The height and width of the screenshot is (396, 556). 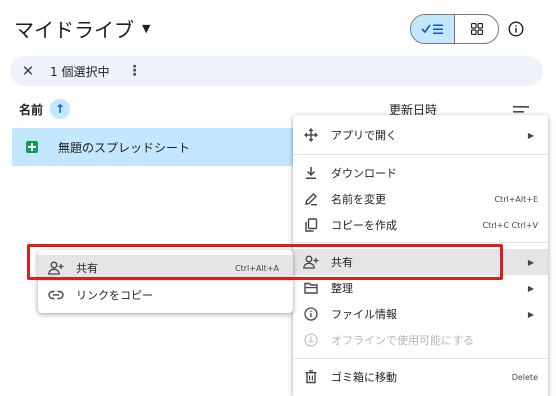 What do you see at coordinates (420, 377) in the screenshot?
I see `menu-item-trash: ゴミ箱に移動 Delete` at bounding box center [420, 377].